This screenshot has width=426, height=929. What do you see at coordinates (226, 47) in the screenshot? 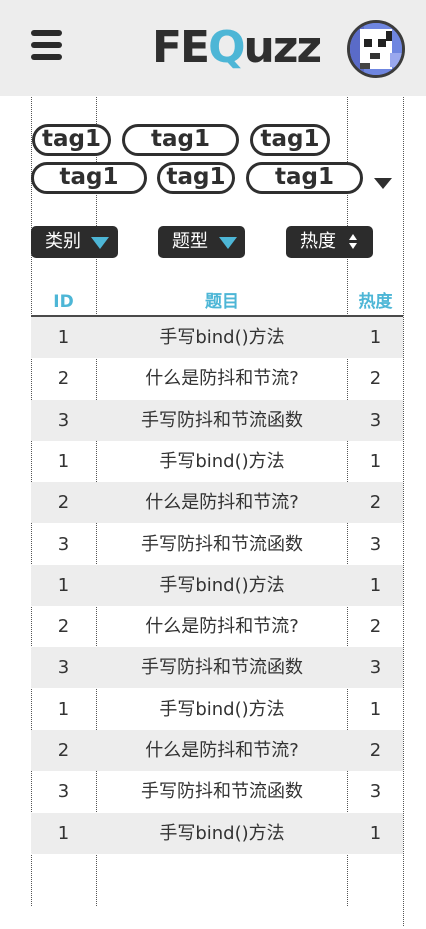
I see `logo-accent-letter: Q` at bounding box center [226, 47].